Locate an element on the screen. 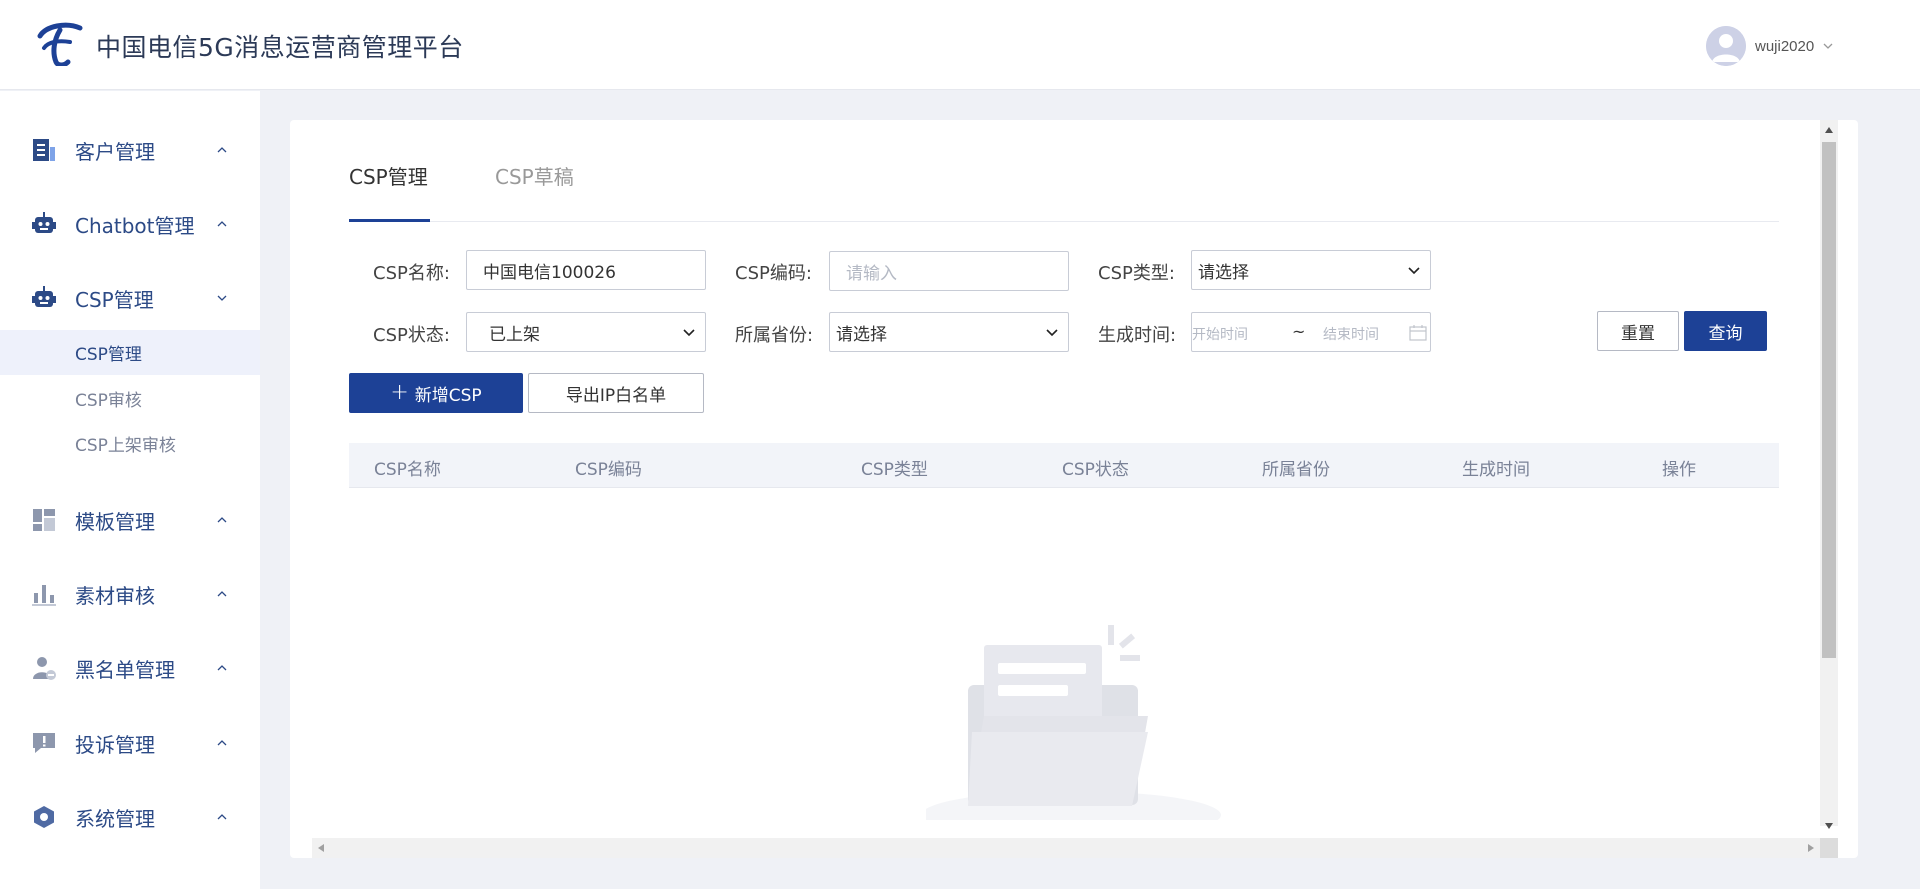 The height and width of the screenshot is (889, 1920). csp-type-label: CSP类型: is located at coordinates (1136, 273).